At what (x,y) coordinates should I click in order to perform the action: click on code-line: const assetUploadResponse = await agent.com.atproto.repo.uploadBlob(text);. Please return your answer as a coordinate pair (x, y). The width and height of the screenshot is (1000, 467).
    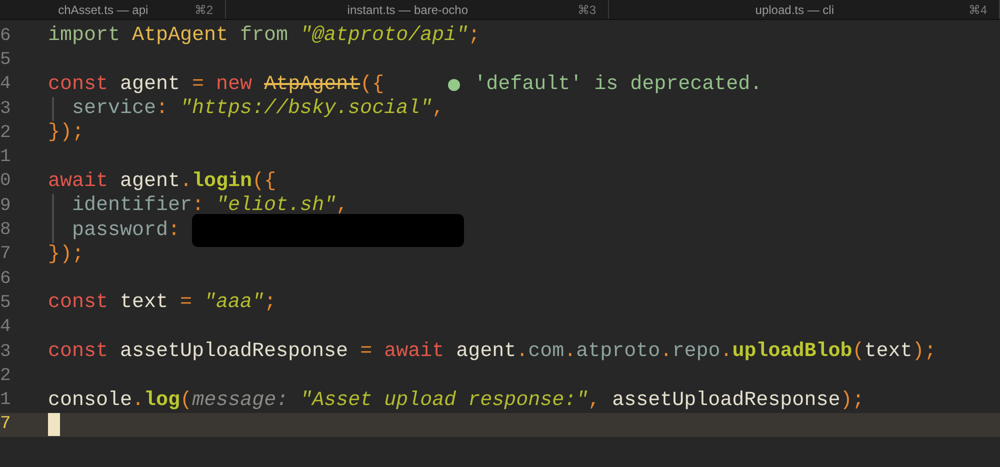
    Looking at the image, I should click on (492, 352).